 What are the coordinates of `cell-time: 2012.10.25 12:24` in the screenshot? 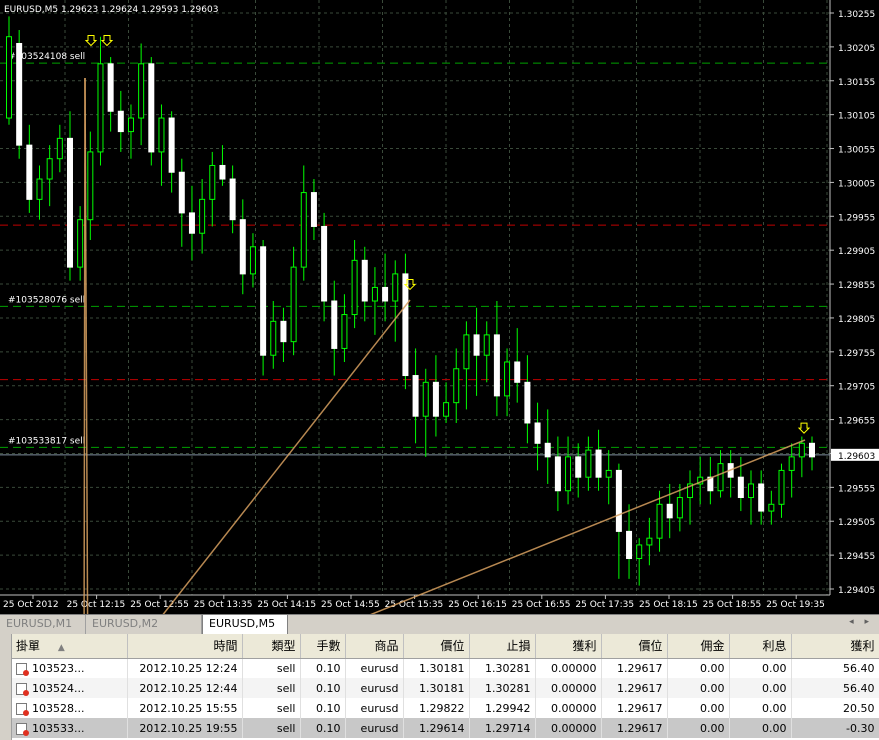 It's located at (185, 668).